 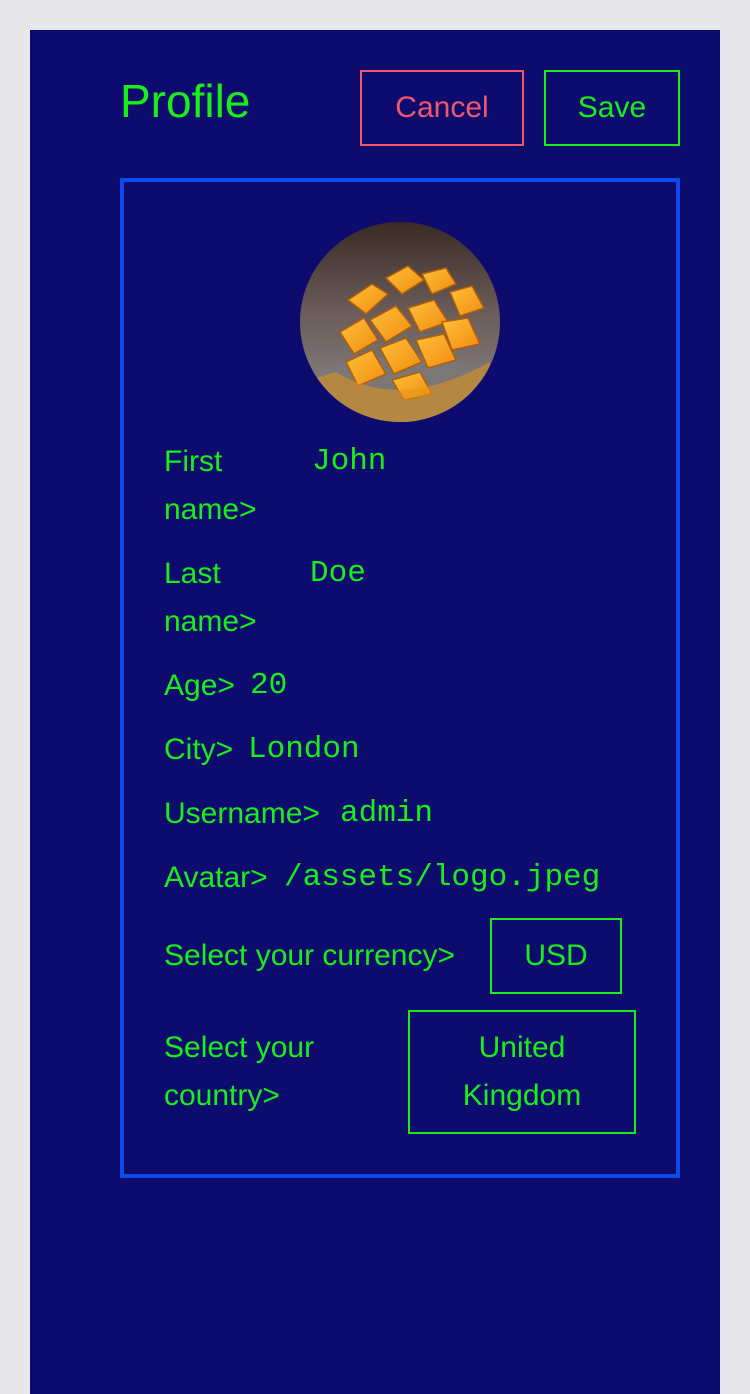 I want to click on cancel-button: Cancel, so click(x=442, y=108).